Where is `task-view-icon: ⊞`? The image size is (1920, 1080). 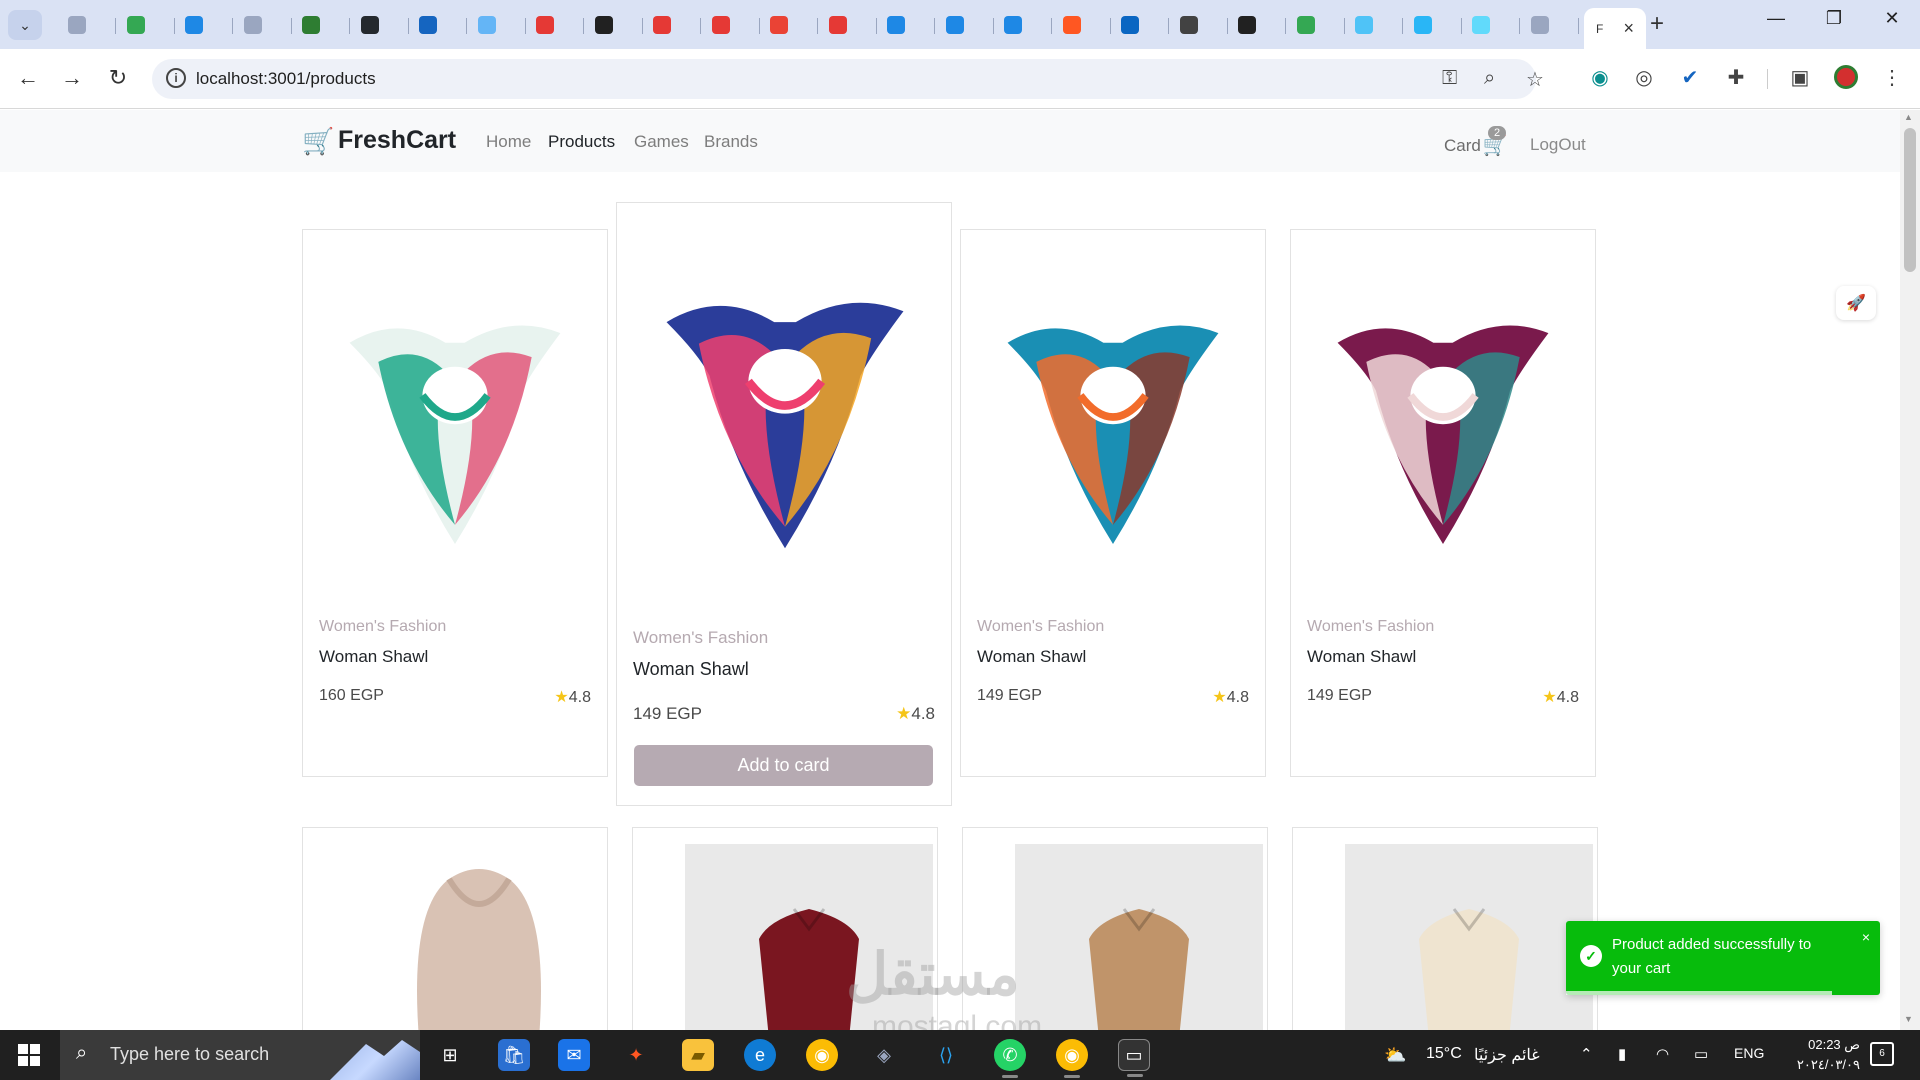 task-view-icon: ⊞ is located at coordinates (450, 1055).